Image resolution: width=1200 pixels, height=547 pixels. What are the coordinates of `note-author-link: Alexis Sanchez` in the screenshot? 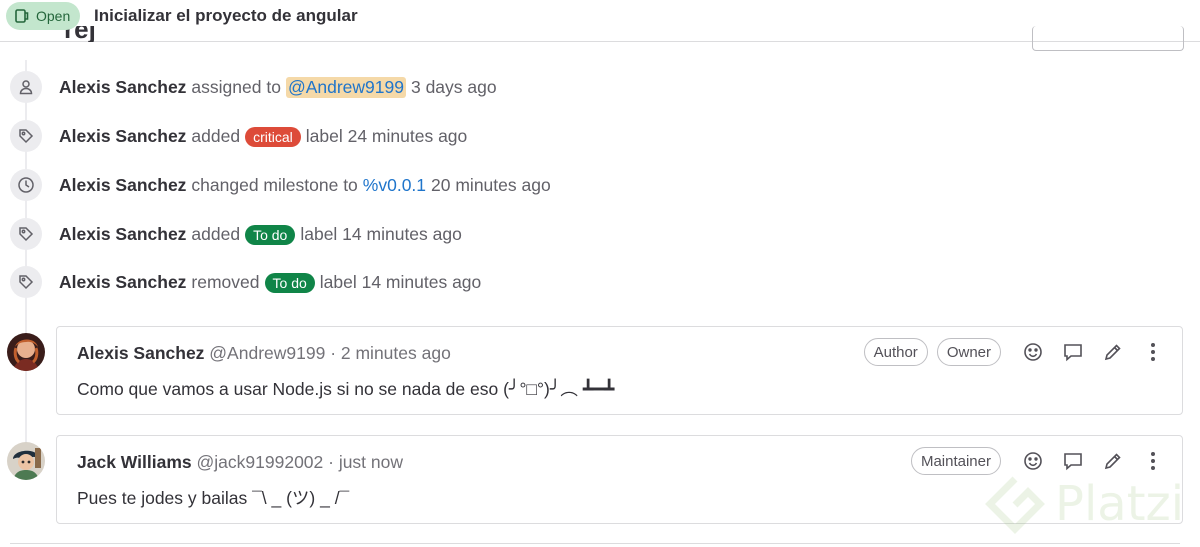 It's located at (140, 353).